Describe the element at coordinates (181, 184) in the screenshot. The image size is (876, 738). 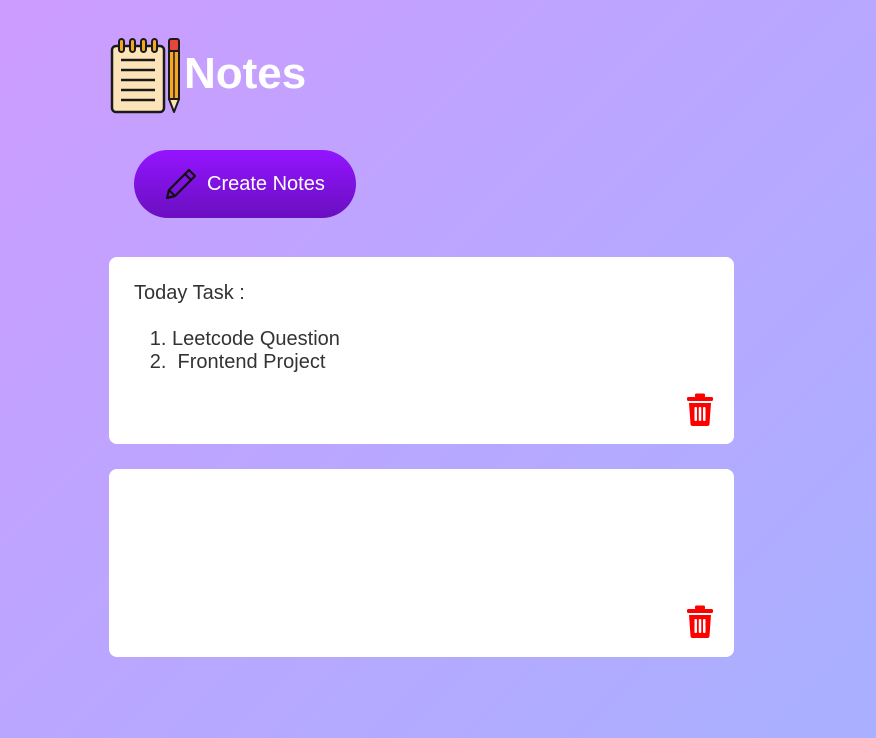
I see `pencil-icon` at that location.